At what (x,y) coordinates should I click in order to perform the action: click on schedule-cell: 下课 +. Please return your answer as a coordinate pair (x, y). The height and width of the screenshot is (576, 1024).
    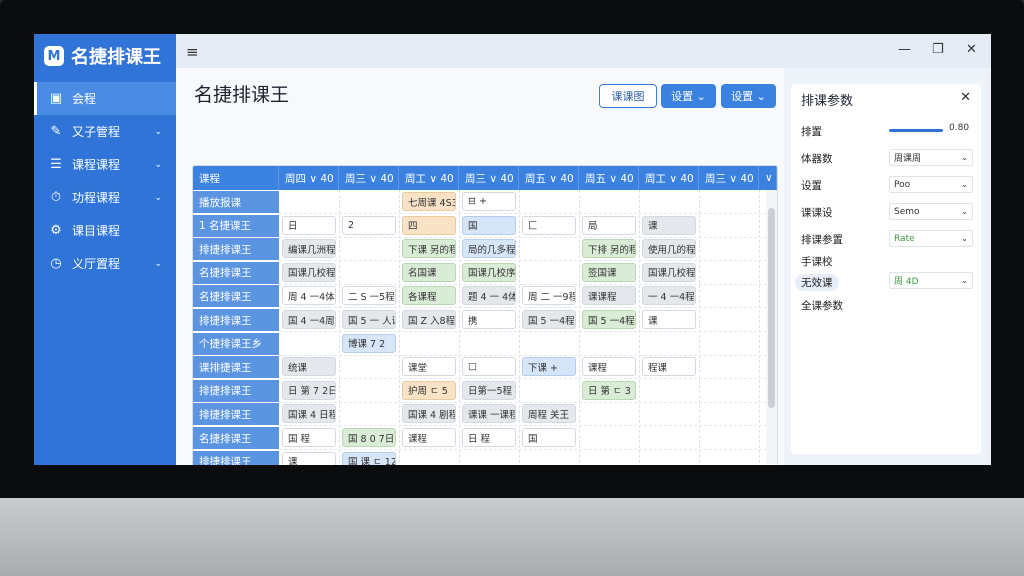
    Looking at the image, I should click on (549, 367).